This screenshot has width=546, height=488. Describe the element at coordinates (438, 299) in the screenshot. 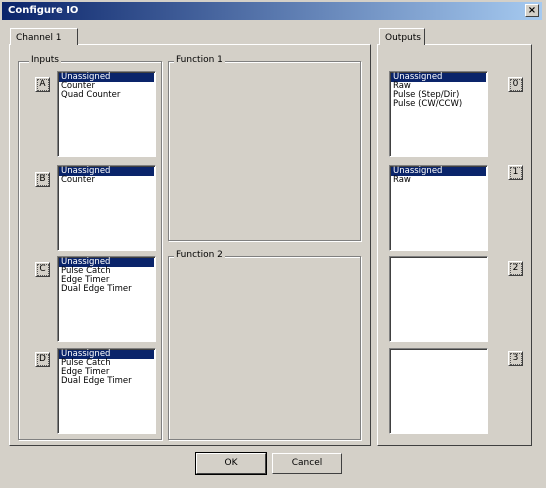

I see `output-2-listbox` at that location.